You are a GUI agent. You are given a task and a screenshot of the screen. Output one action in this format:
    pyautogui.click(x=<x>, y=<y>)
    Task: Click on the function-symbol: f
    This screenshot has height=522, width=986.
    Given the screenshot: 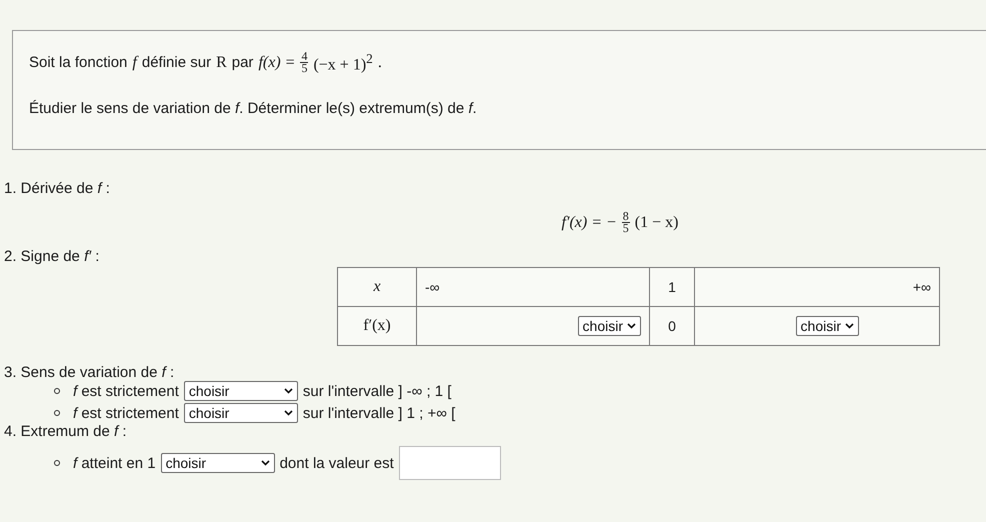 What is the action you would take?
    pyautogui.click(x=134, y=63)
    